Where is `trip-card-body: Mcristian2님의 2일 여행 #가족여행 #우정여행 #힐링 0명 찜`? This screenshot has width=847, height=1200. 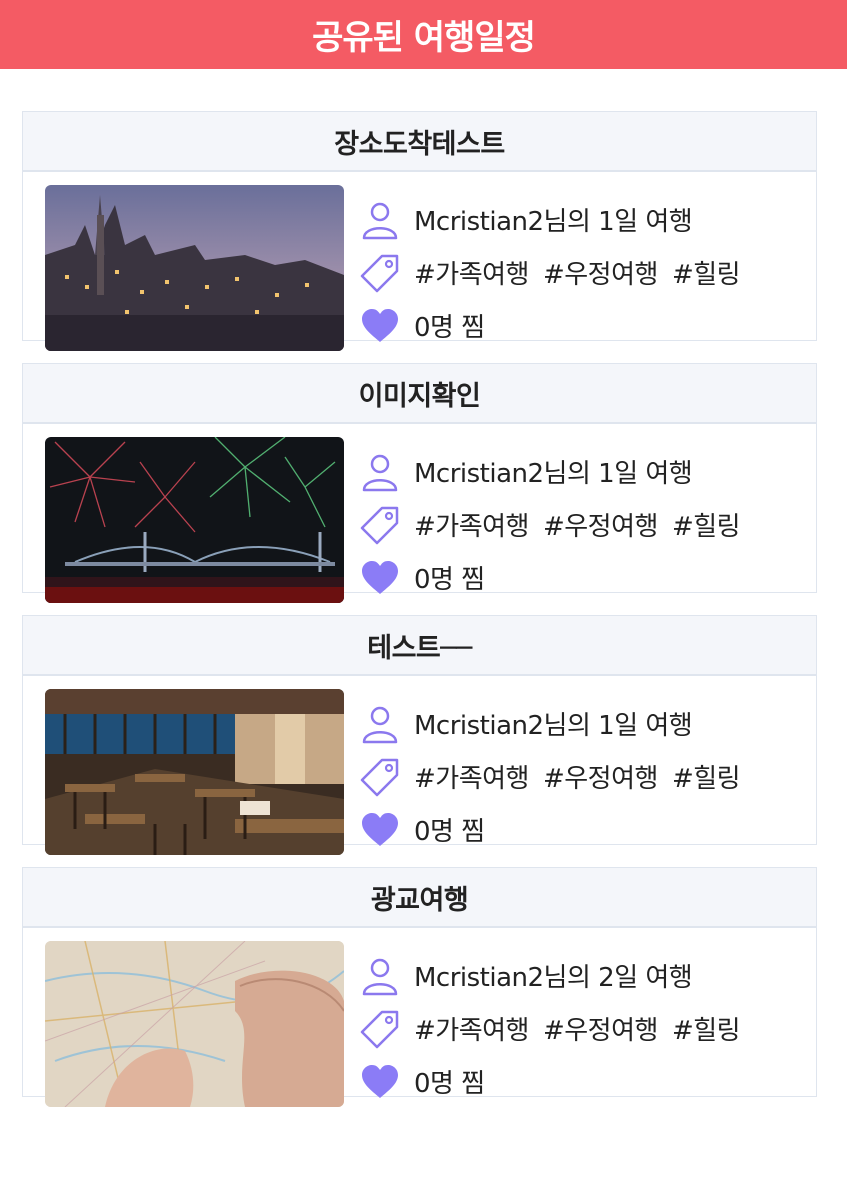 trip-card-body: Mcristian2님의 2일 여행 #가족여행 #우정여행 #힐링 0명 찜 is located at coordinates (419, 1017).